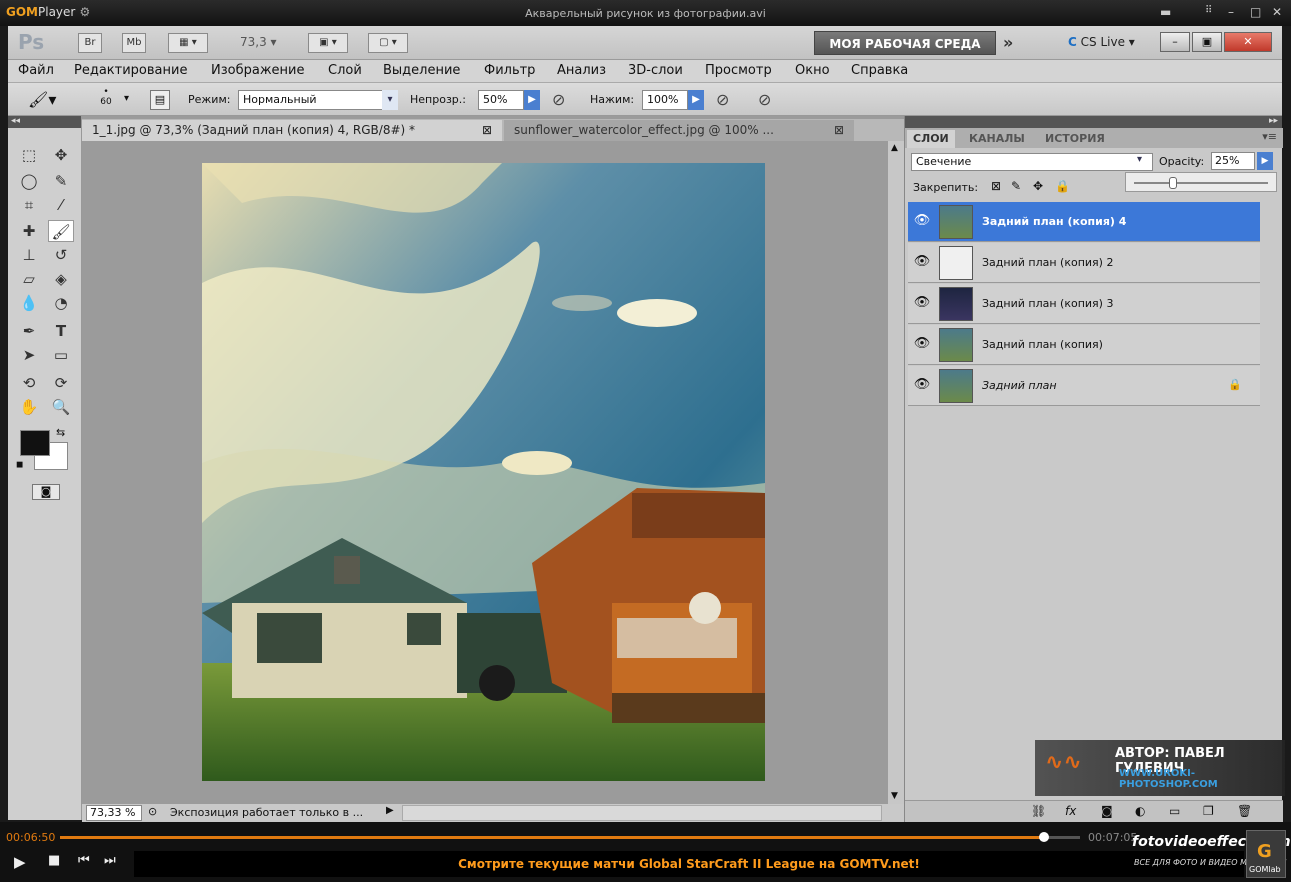 This screenshot has height=882, width=1291. Describe the element at coordinates (812, 70) in the screenshot. I see `menu-window: Окно` at that location.